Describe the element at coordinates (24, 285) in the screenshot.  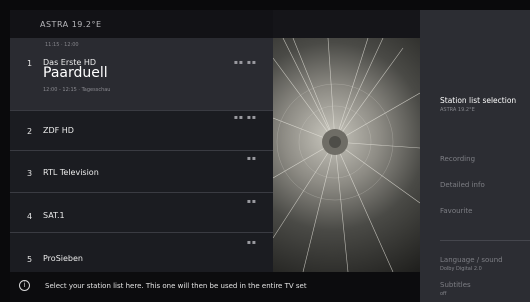
I see `info-icon: i` at that location.